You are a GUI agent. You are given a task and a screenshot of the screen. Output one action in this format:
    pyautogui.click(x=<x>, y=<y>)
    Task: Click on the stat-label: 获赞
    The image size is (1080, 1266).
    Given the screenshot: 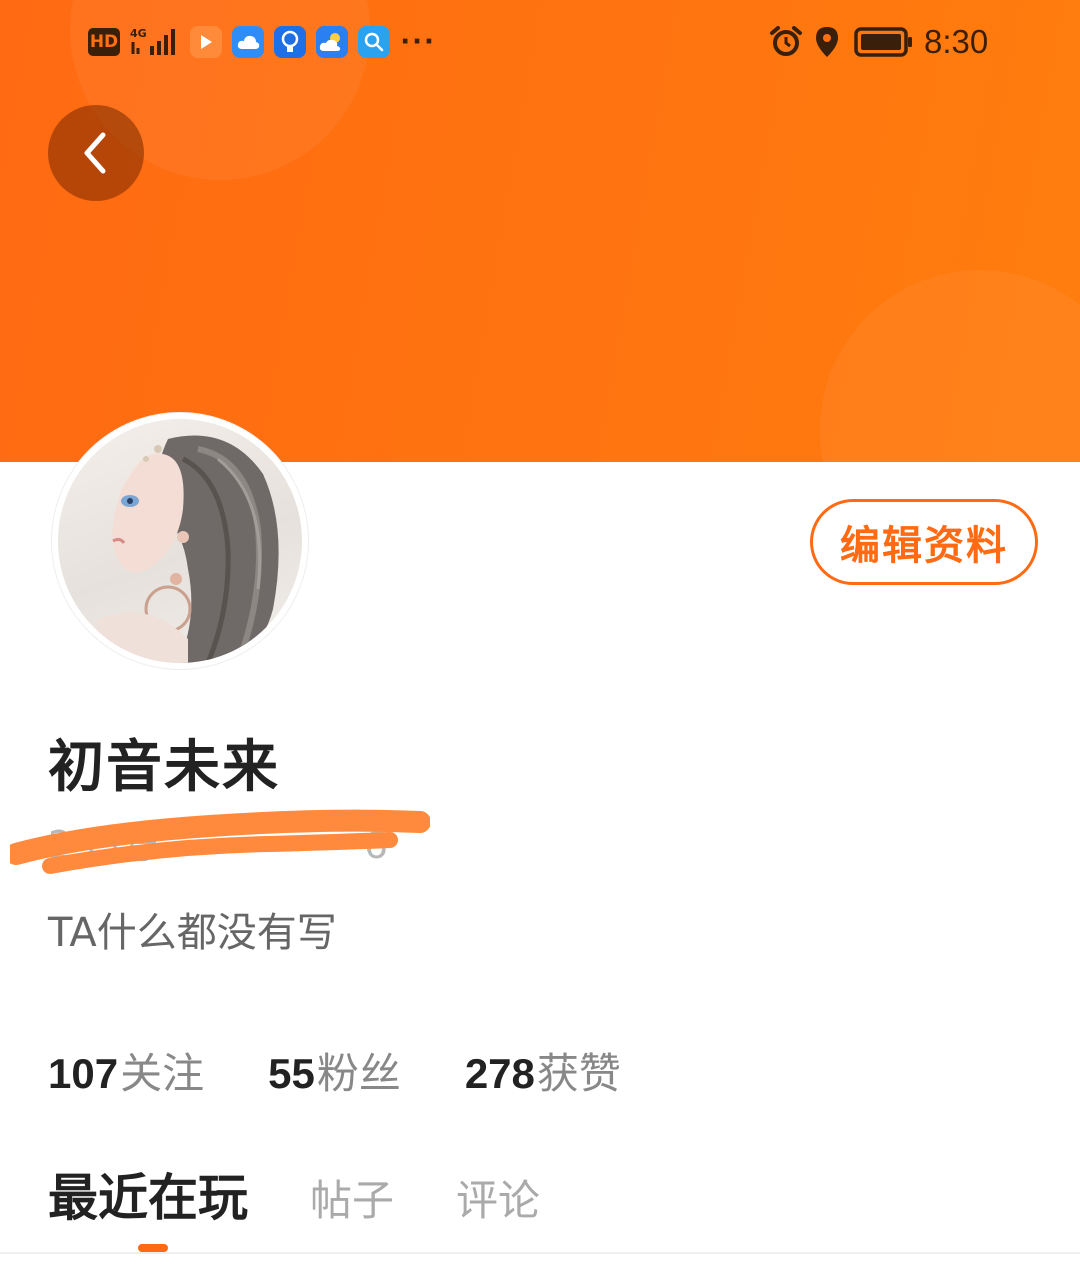 What is the action you would take?
    pyautogui.click(x=578, y=1073)
    